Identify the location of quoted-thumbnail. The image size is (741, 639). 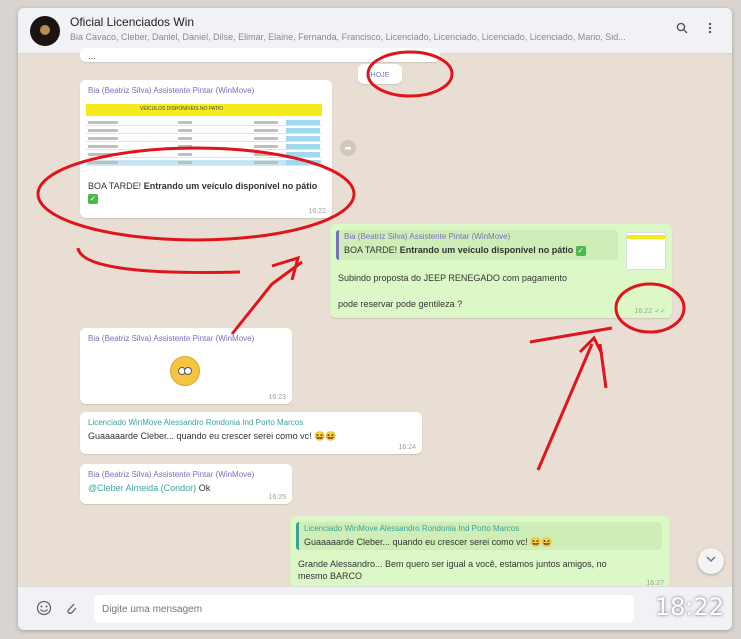
(646, 251).